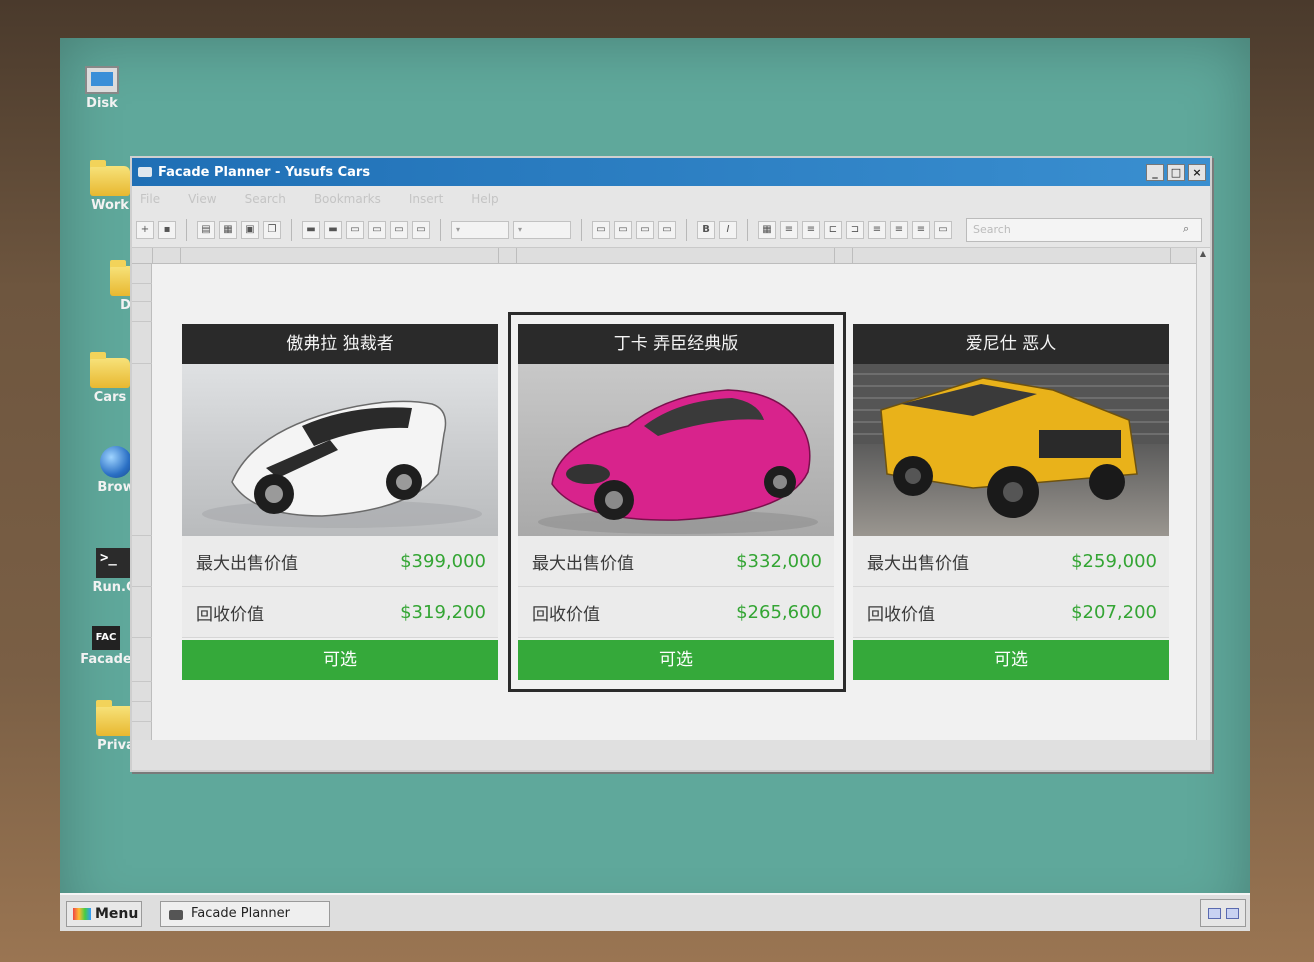 Image resolution: width=1314 pixels, height=962 pixels. I want to click on frame-icon: ▭, so click(943, 229).